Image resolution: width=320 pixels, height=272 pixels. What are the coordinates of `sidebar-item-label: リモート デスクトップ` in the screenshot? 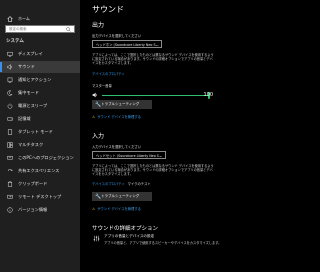 It's located at (40, 196).